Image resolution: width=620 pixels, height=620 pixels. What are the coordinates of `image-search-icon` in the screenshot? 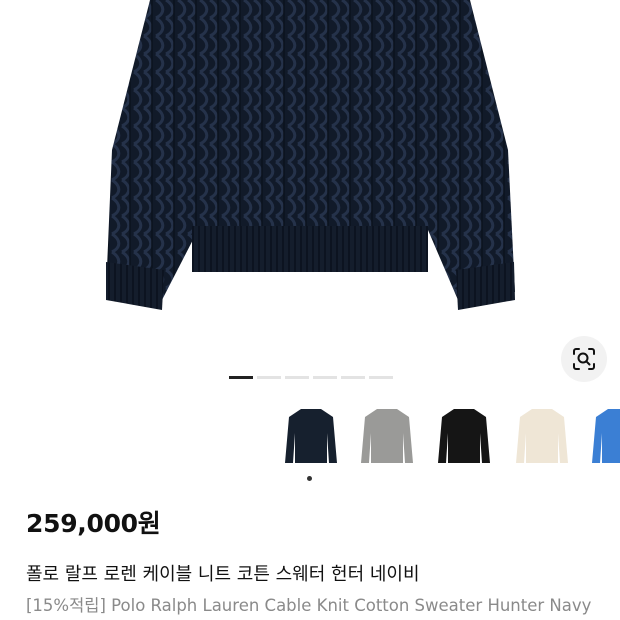 It's located at (584, 359).